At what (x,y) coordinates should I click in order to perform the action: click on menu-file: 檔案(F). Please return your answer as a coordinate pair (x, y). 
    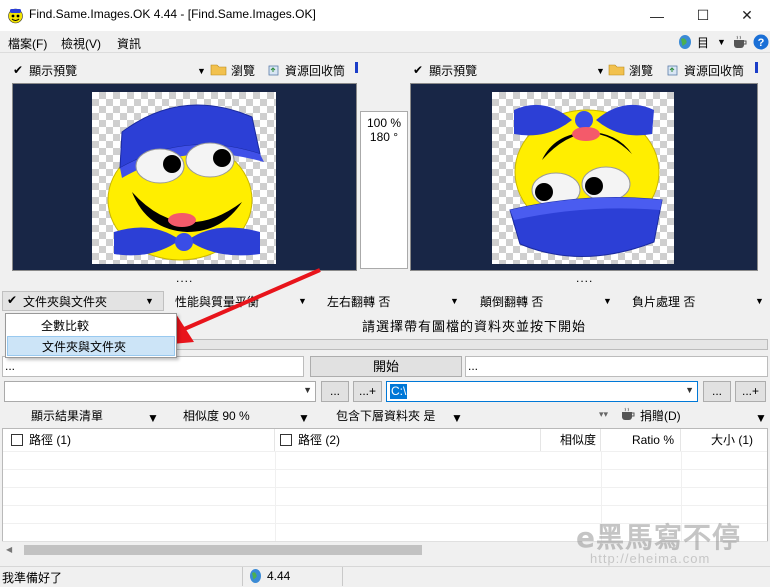
    Looking at the image, I should click on (27, 43).